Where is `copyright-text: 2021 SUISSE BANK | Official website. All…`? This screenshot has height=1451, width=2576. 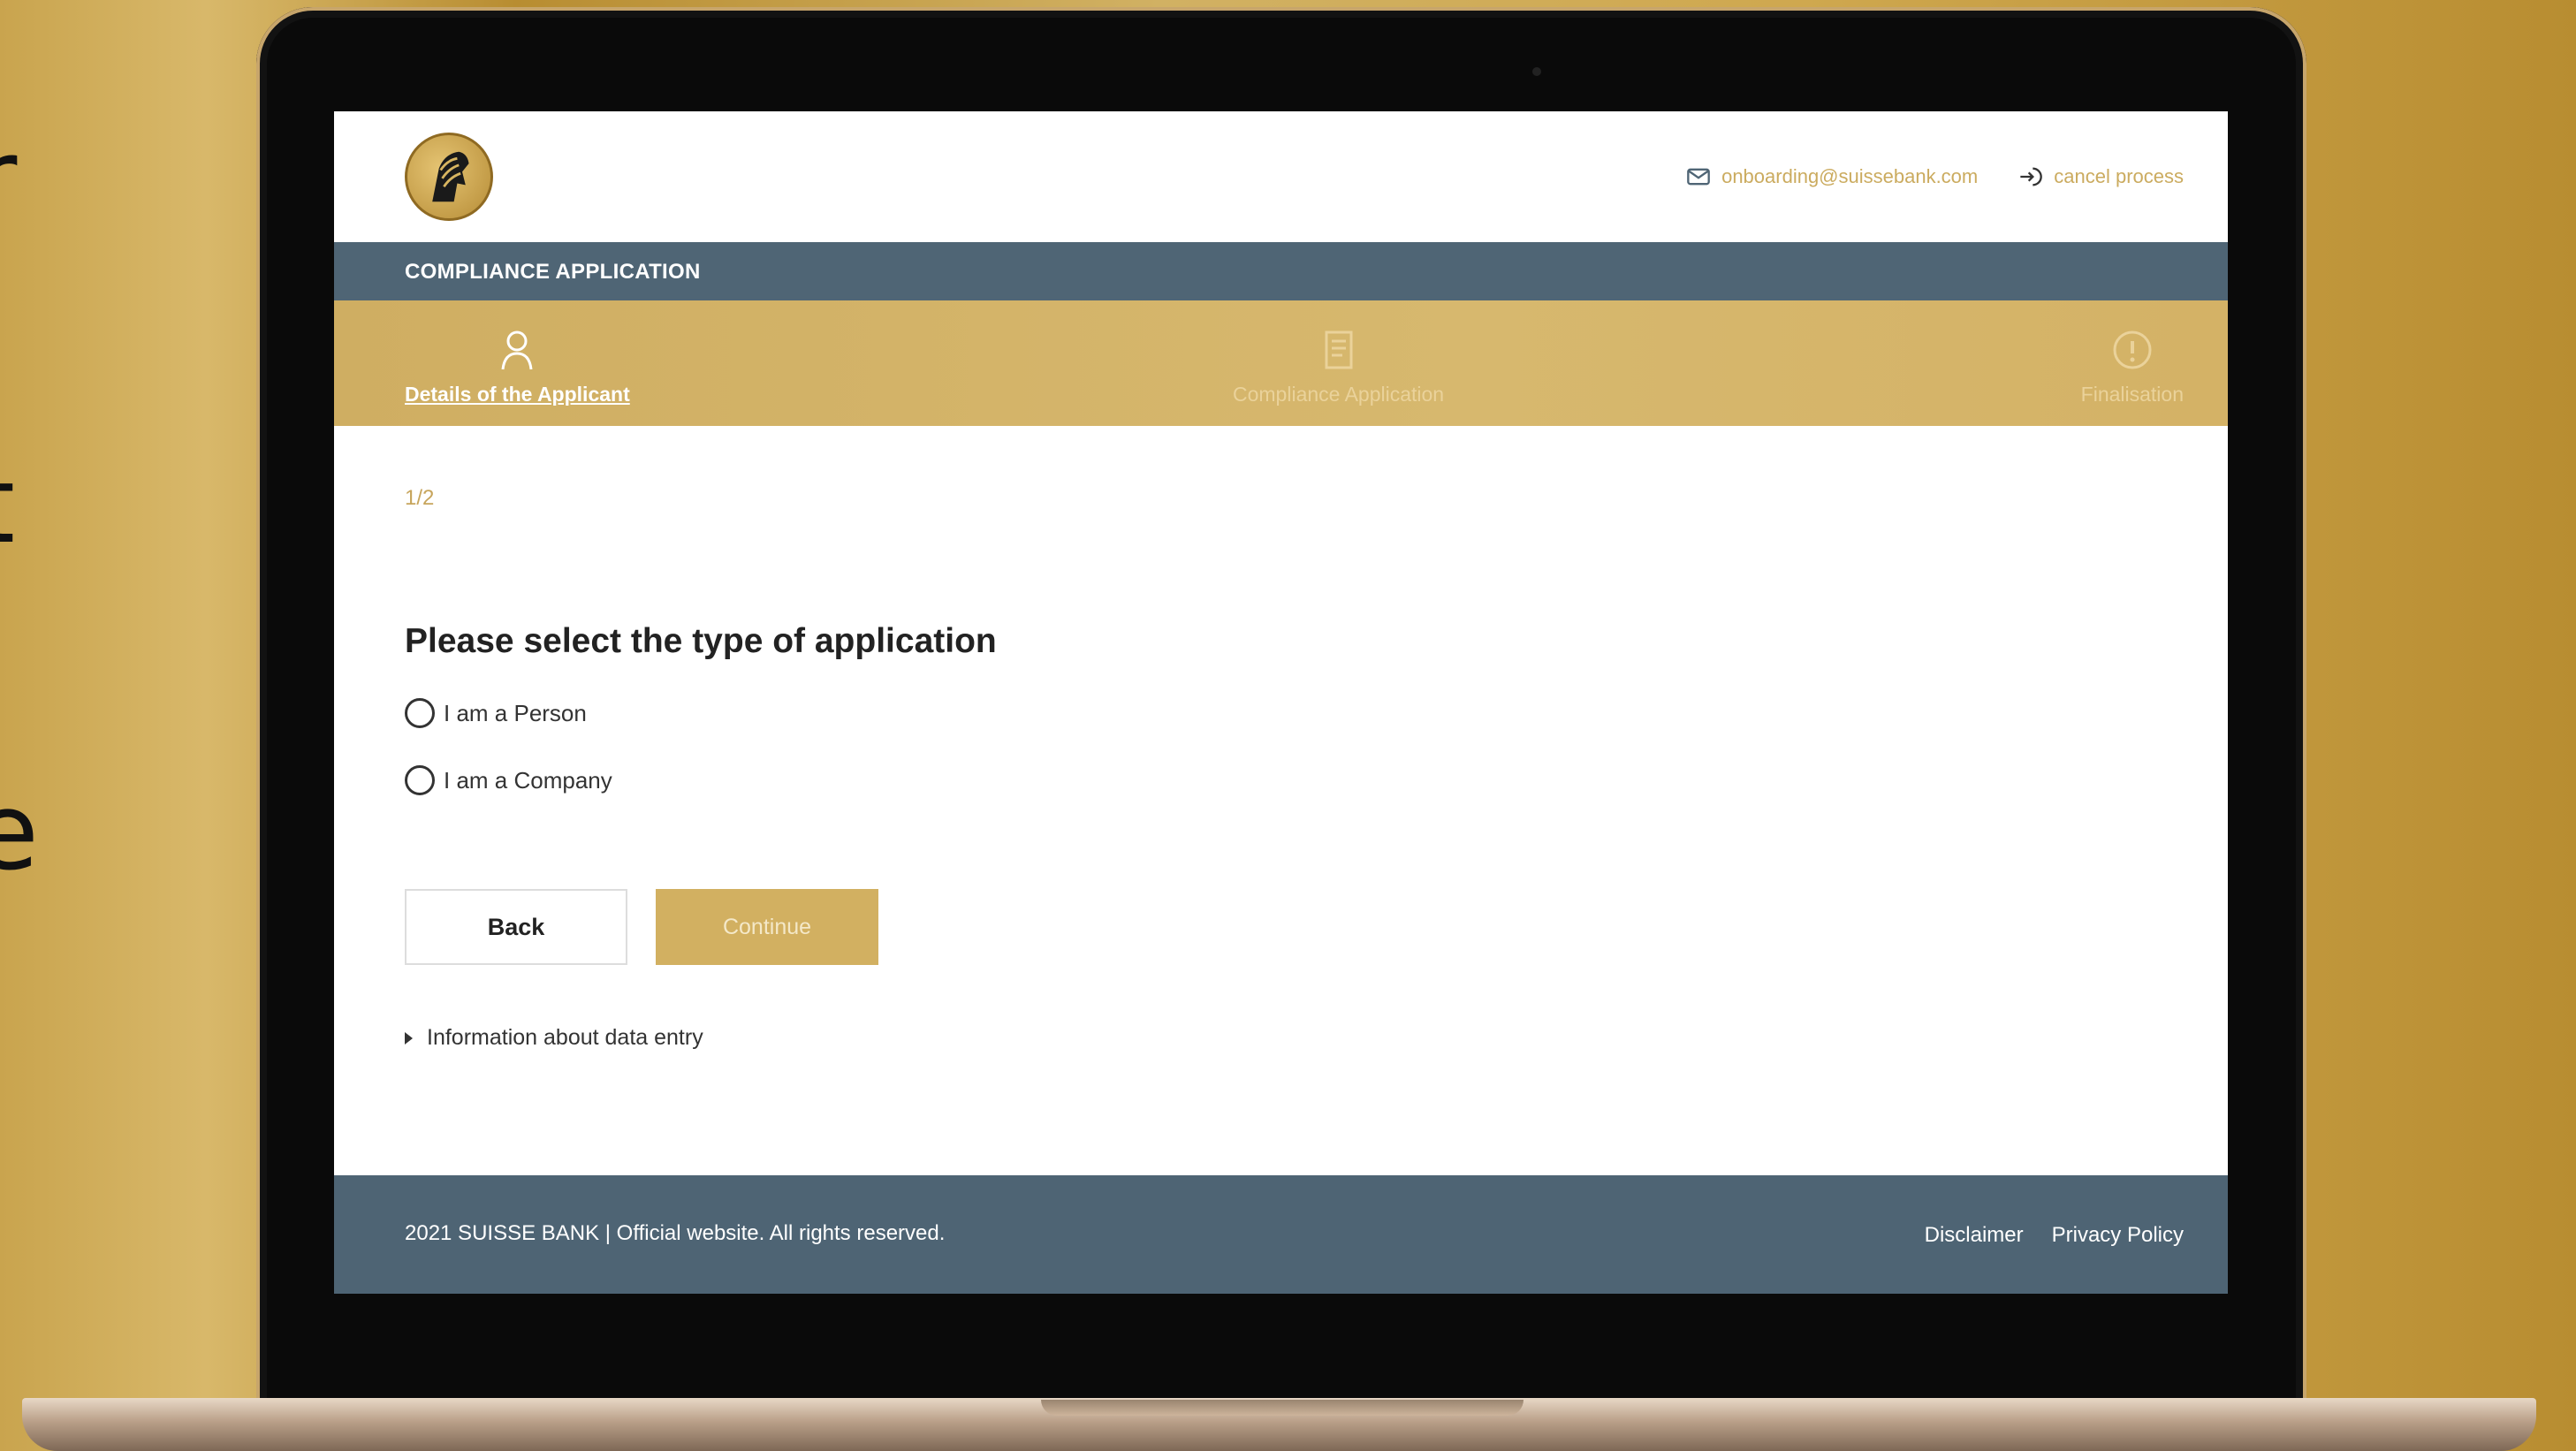 copyright-text: 2021 SUISSE BANK | Official website. All… is located at coordinates (675, 1233).